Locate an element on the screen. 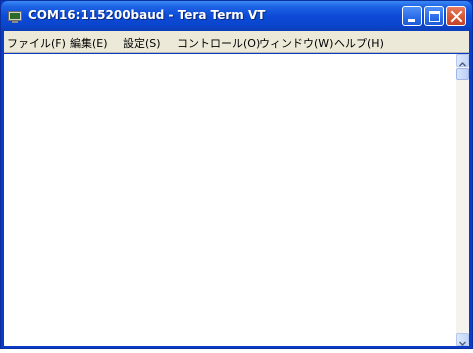  title-bar: COM16:115200baud - Tera Term VT is located at coordinates (236, 16).